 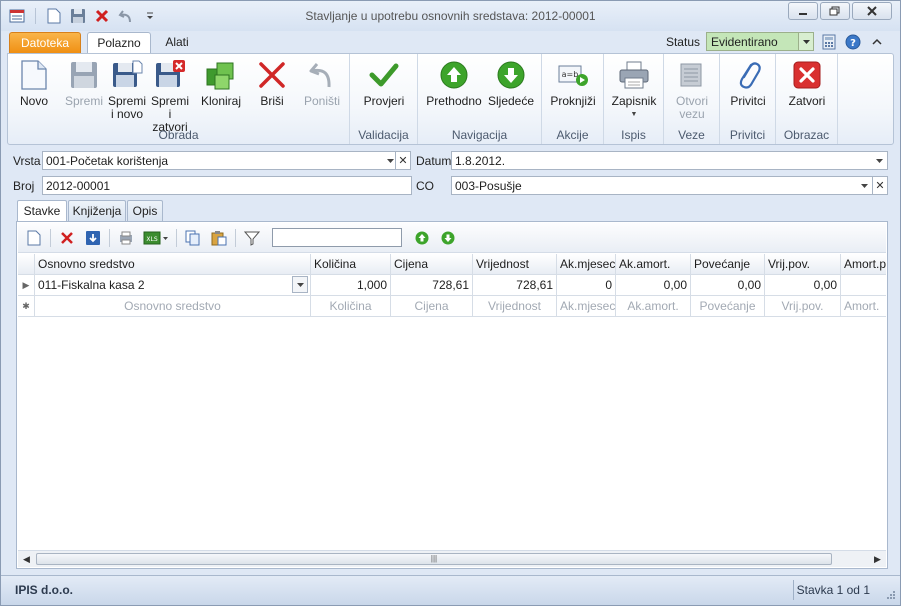 I want to click on ak-amort-cell: 0,00, so click(x=653, y=285).